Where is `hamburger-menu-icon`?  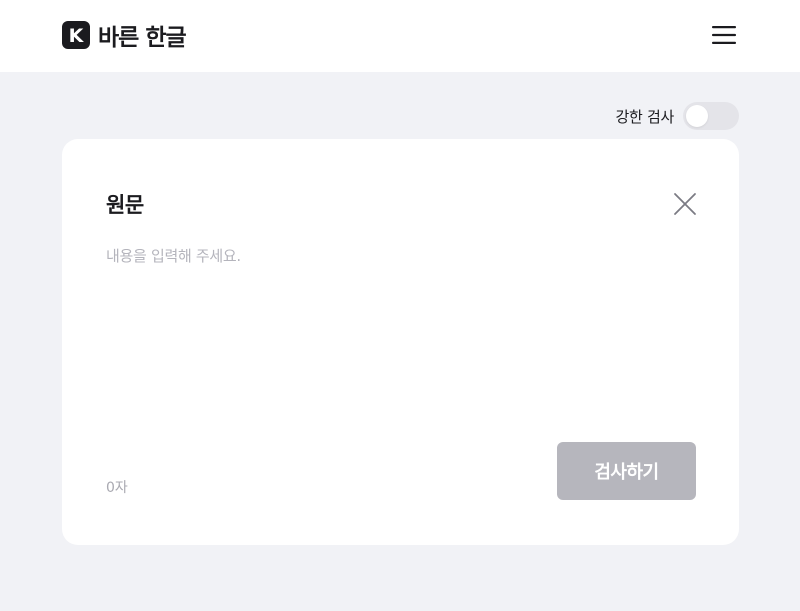
hamburger-menu-icon is located at coordinates (724, 35).